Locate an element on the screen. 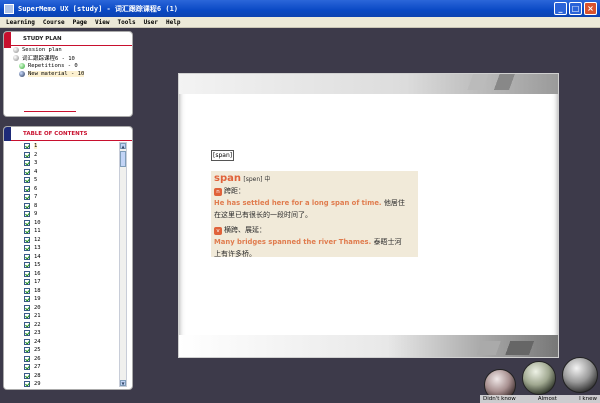 This screenshot has height=403, width=600. menu-learning: Learning is located at coordinates (20, 22).